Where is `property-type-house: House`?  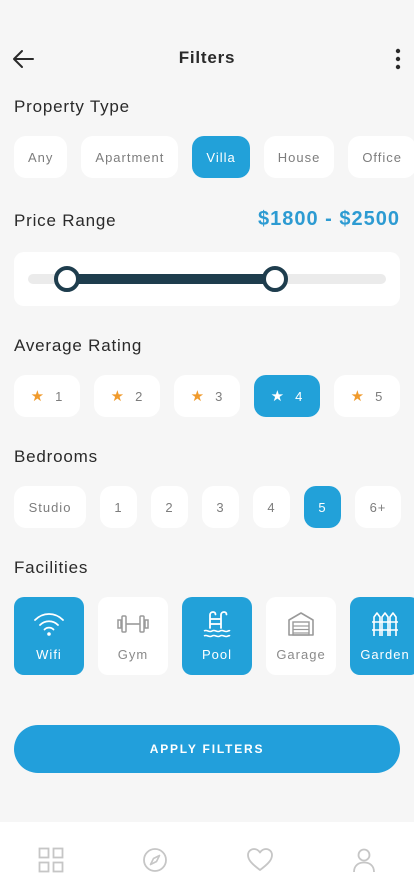
property-type-house: House is located at coordinates (299, 157).